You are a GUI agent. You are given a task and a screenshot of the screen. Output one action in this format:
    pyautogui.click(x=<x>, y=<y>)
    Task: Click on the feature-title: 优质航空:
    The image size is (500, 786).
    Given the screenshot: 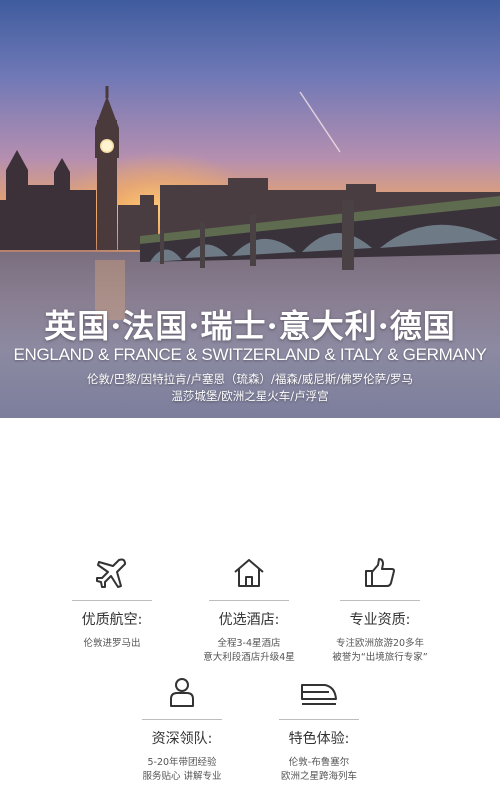 What is the action you would take?
    pyautogui.click(x=112, y=620)
    